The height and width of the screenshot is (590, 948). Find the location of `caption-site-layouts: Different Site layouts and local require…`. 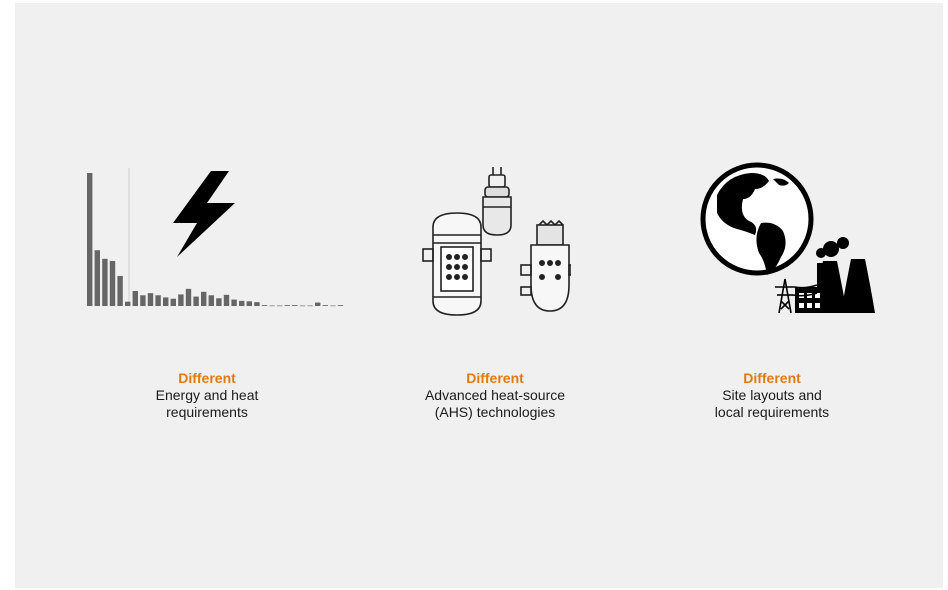

caption-site-layouts: Different Site layouts and local require… is located at coordinates (772, 395).